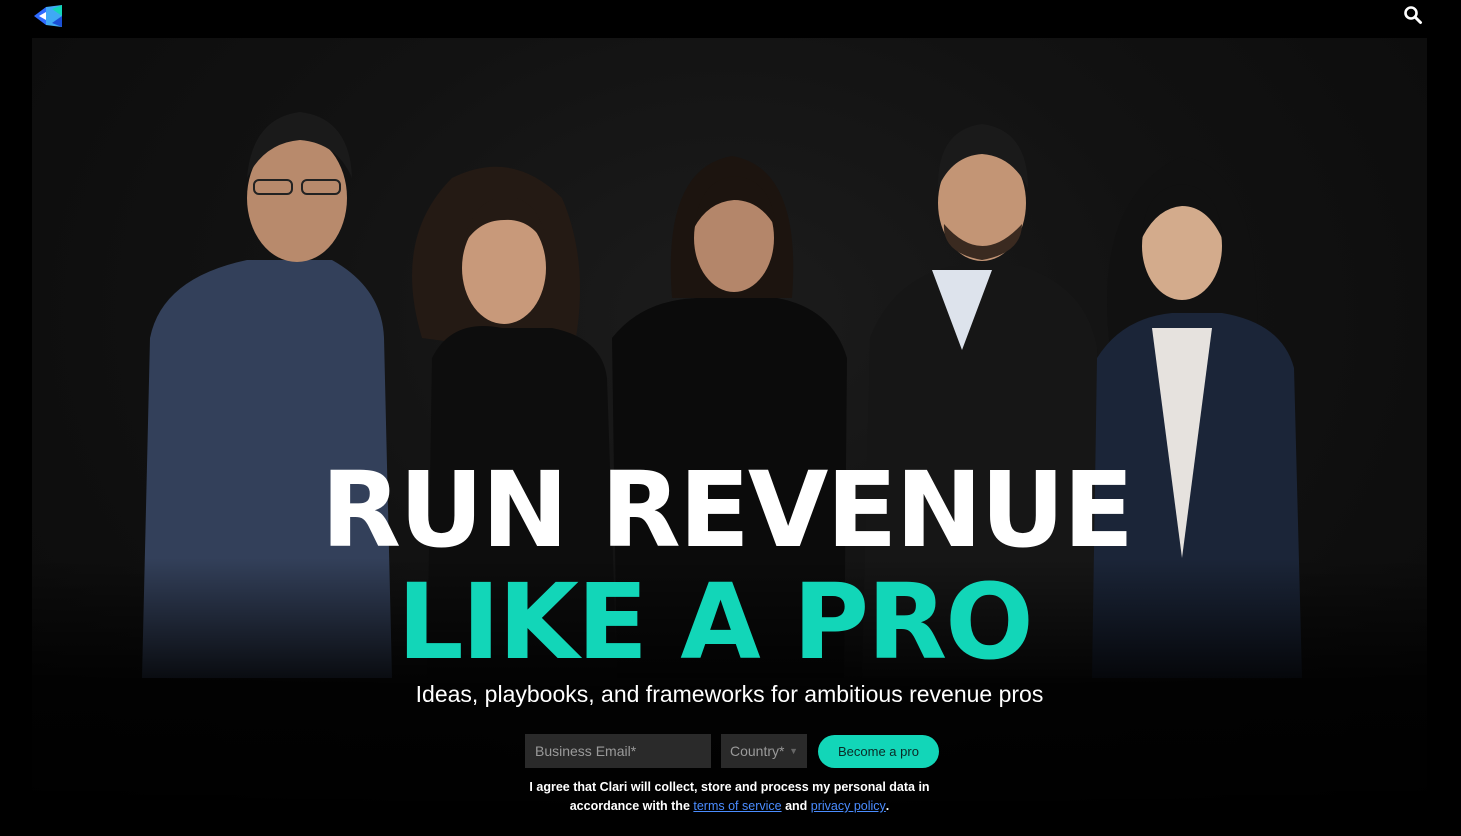  What do you see at coordinates (49, 16) in the screenshot?
I see `clari-logo-icon` at bounding box center [49, 16].